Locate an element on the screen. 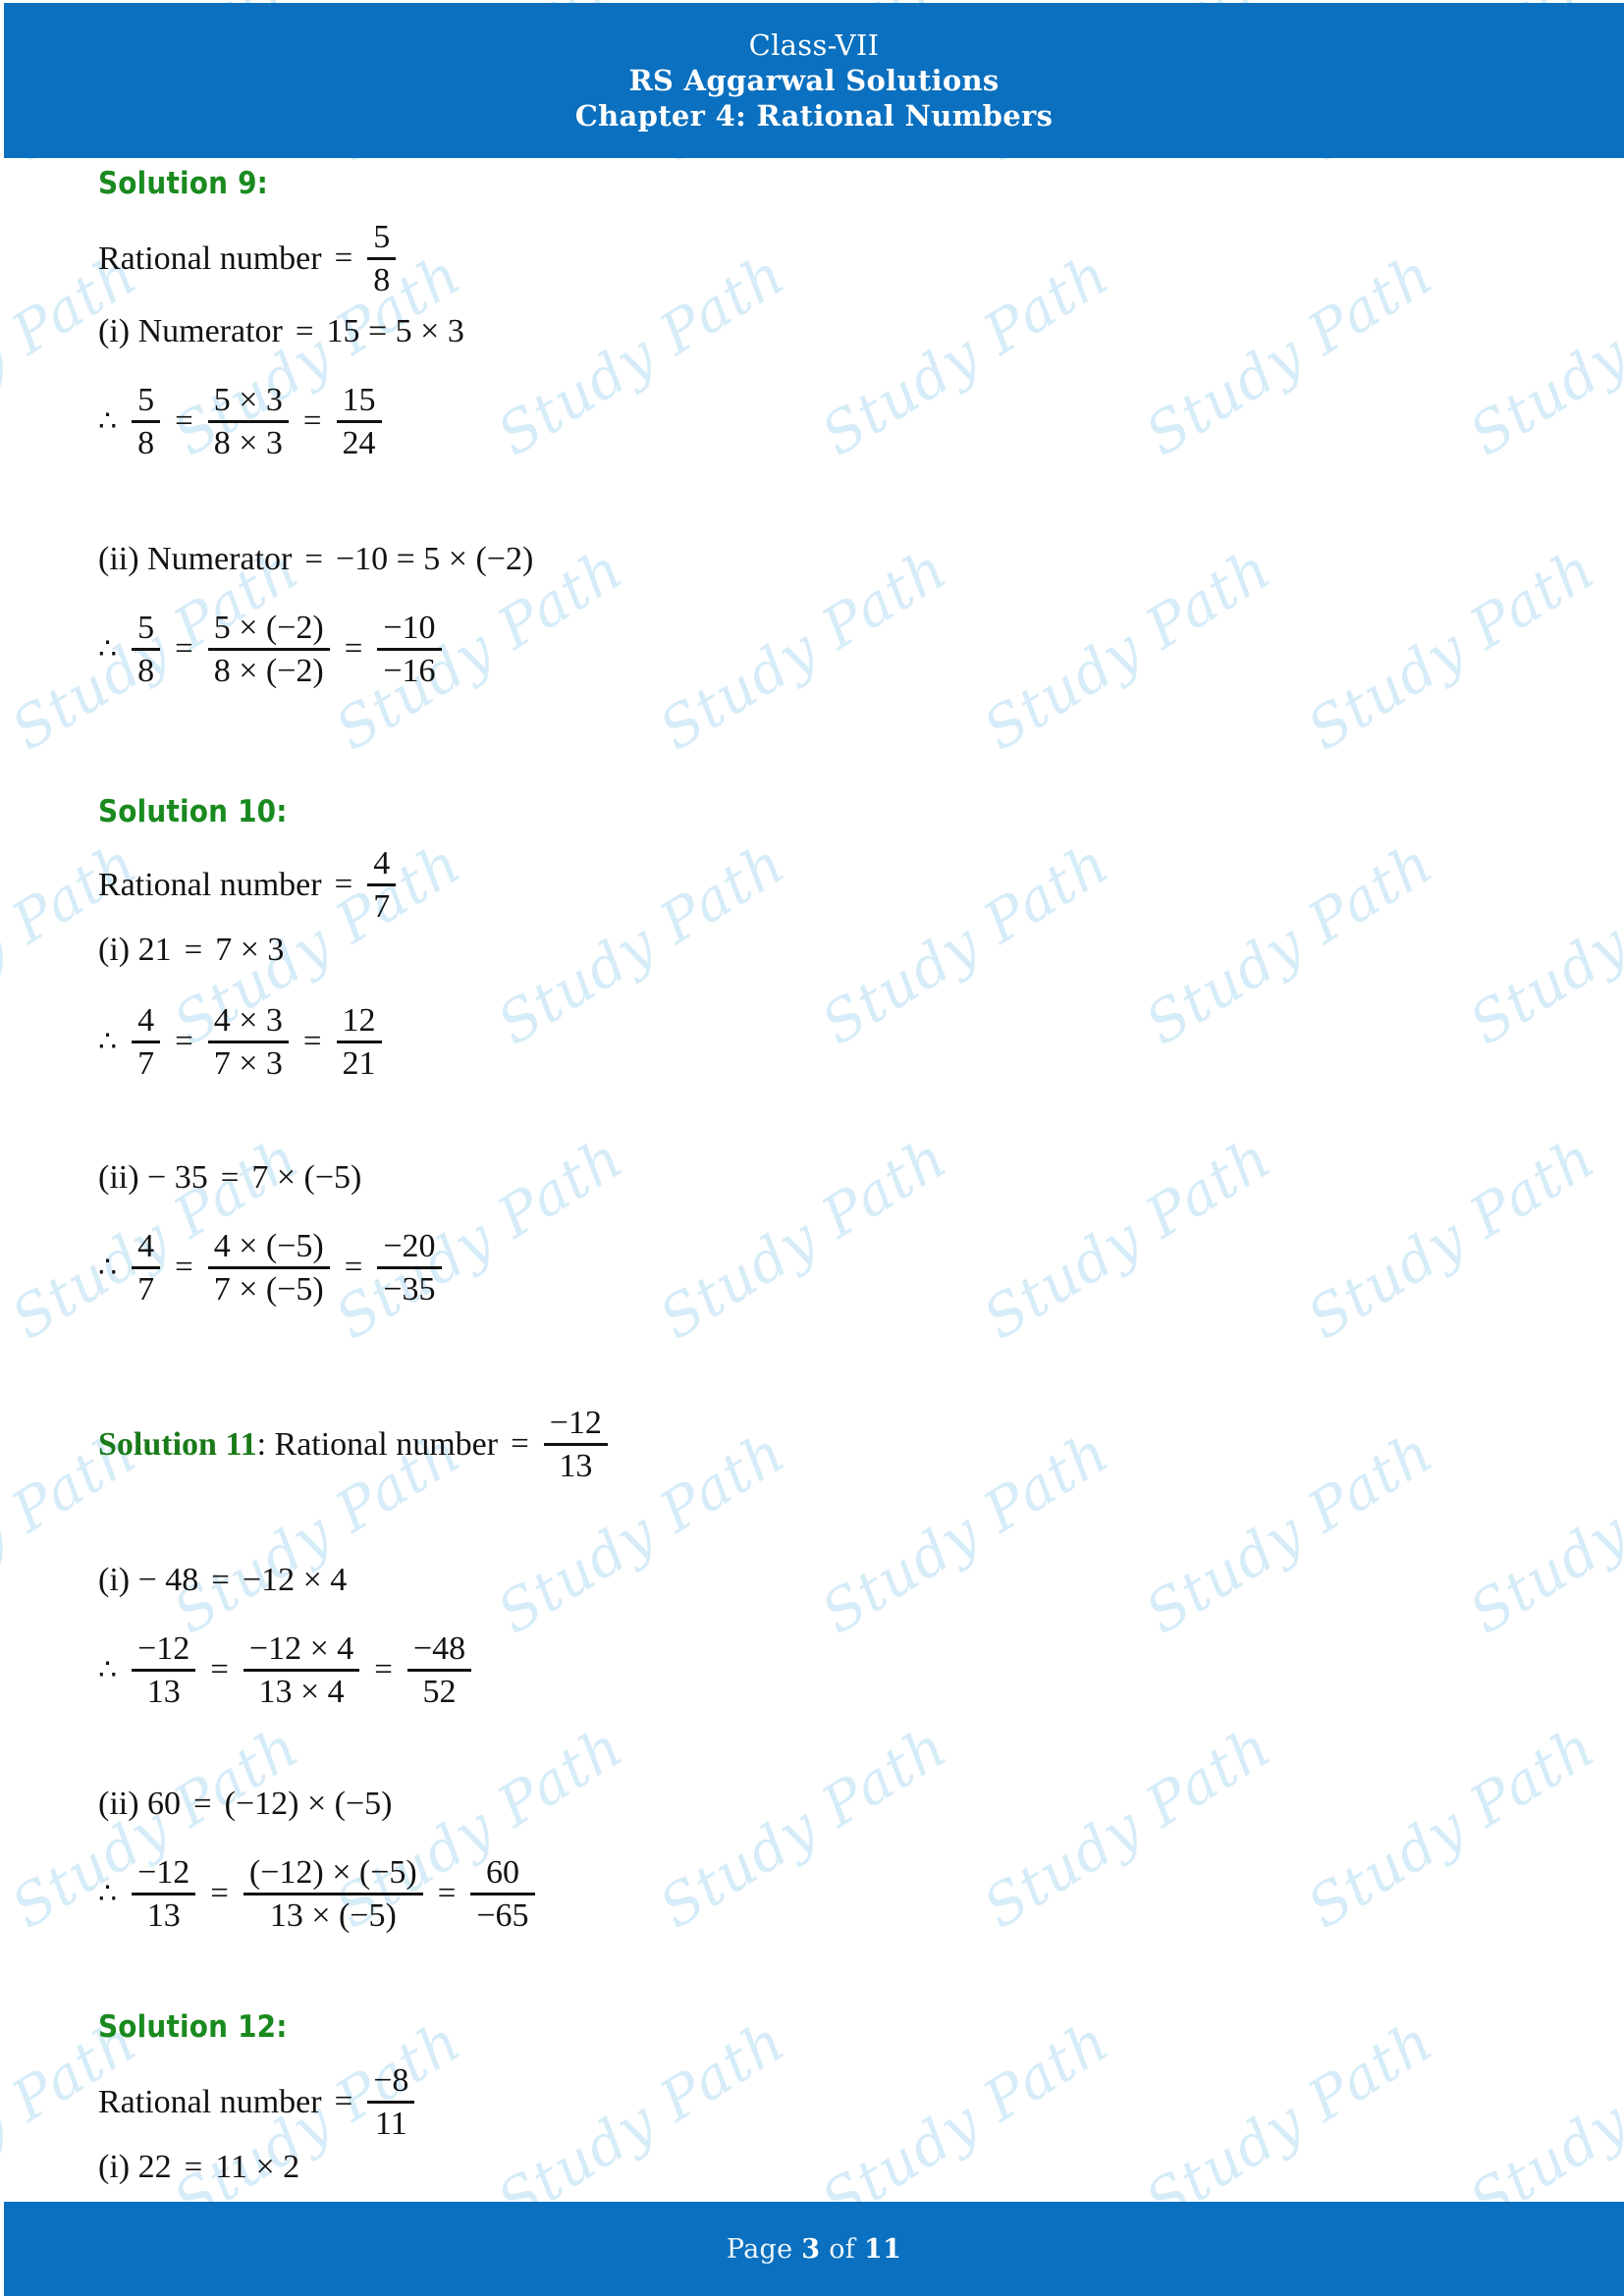  equation-middle-fraction: (−12) × (−5) 13 × (−5) is located at coordinates (333, 1894).